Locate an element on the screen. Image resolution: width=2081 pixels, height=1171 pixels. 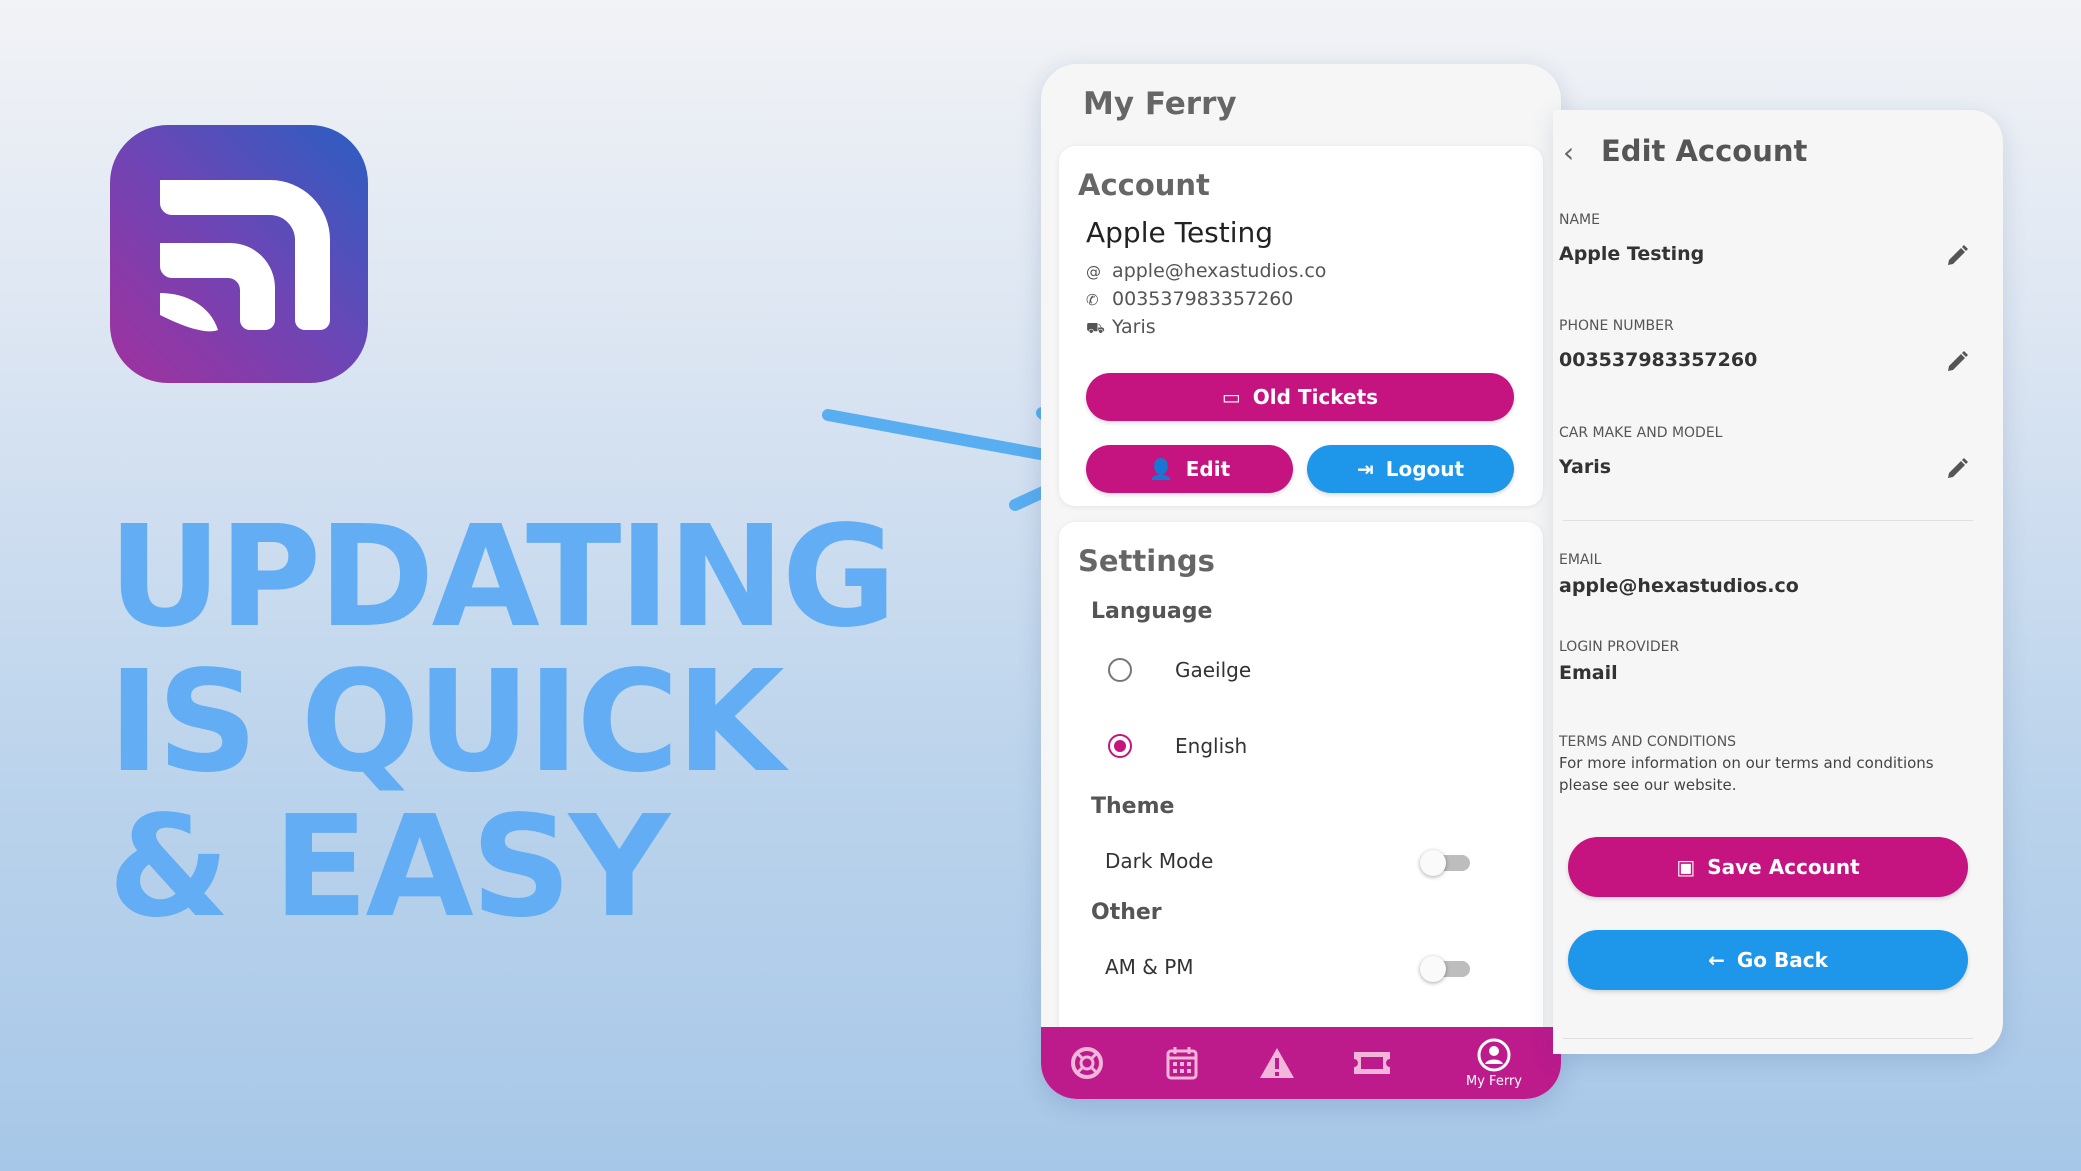
logout-icon: ⇥ is located at coordinates (1365, 469).